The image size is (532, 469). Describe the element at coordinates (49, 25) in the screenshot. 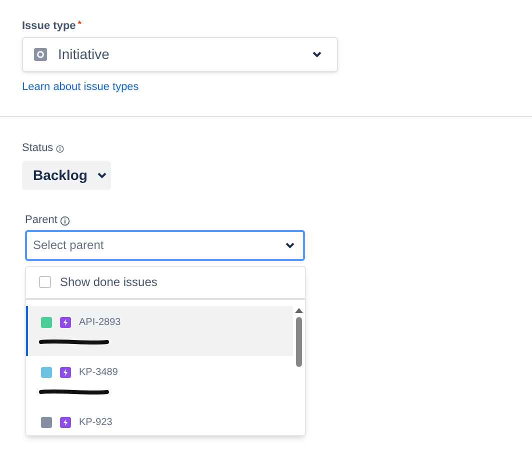

I see `field-label: Issue type` at that location.